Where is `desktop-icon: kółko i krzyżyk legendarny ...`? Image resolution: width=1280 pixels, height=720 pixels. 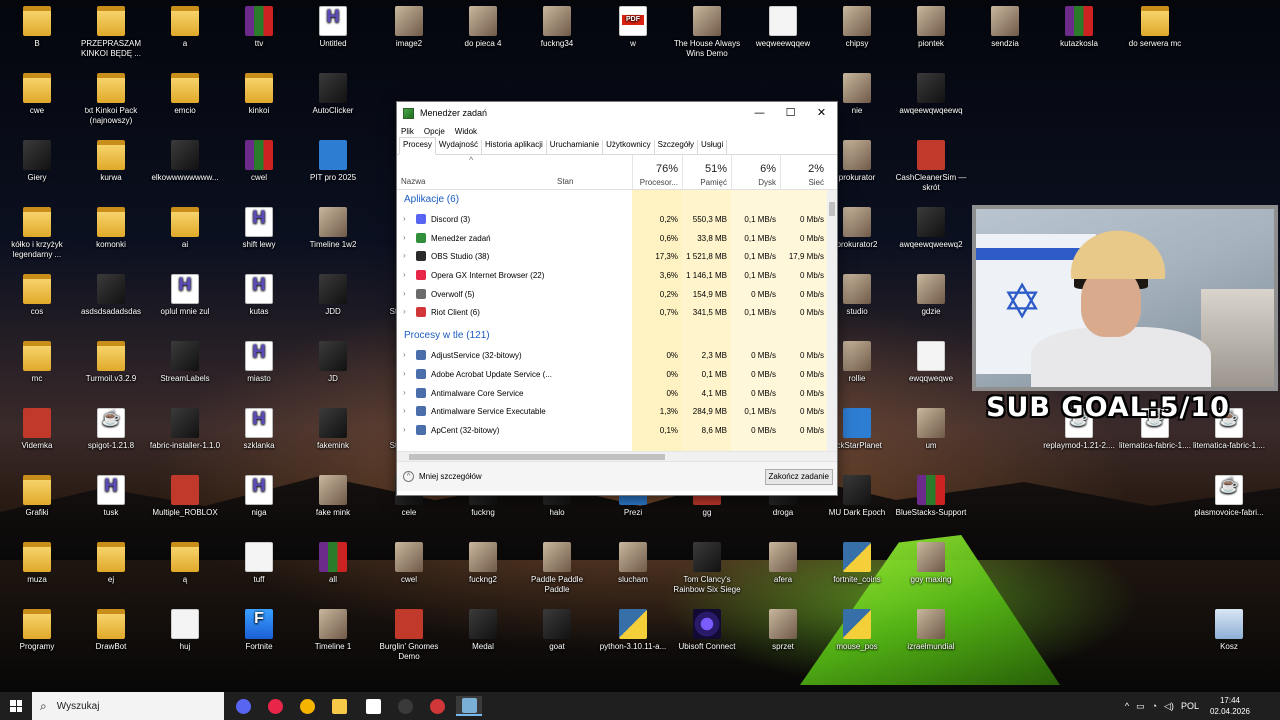
desktop-icon: kółko i krzyżyk legendarny ... is located at coordinates (37, 233).